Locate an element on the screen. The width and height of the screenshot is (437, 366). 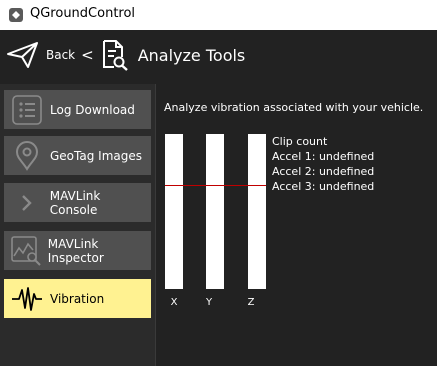
terminal-chevron-icon is located at coordinates (27, 203).